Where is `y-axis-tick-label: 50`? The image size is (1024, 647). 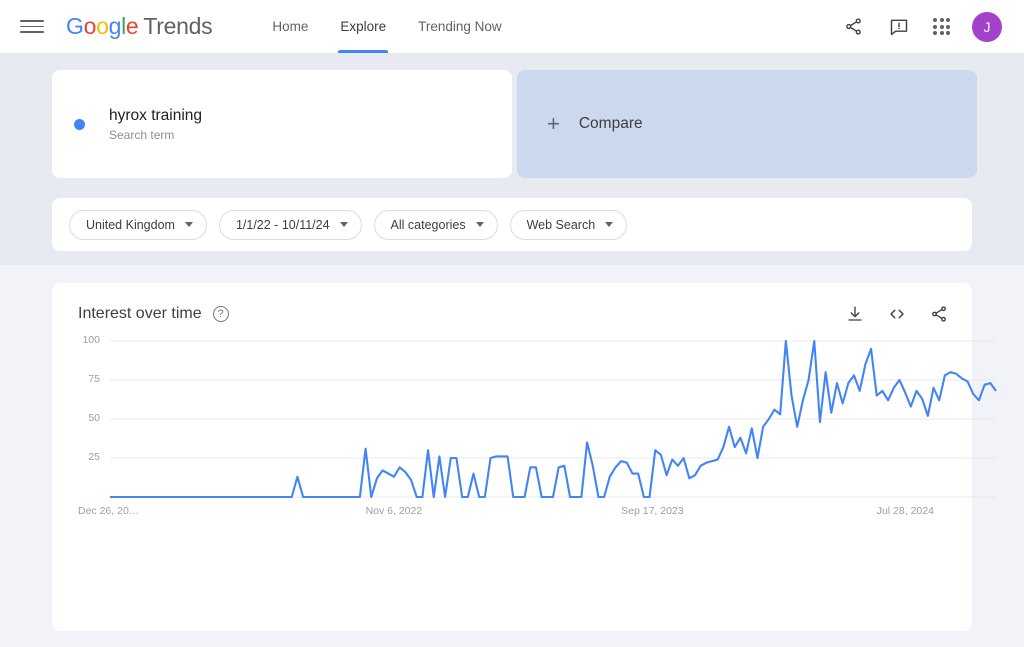
y-axis-tick-label: 50 is located at coordinates (94, 418).